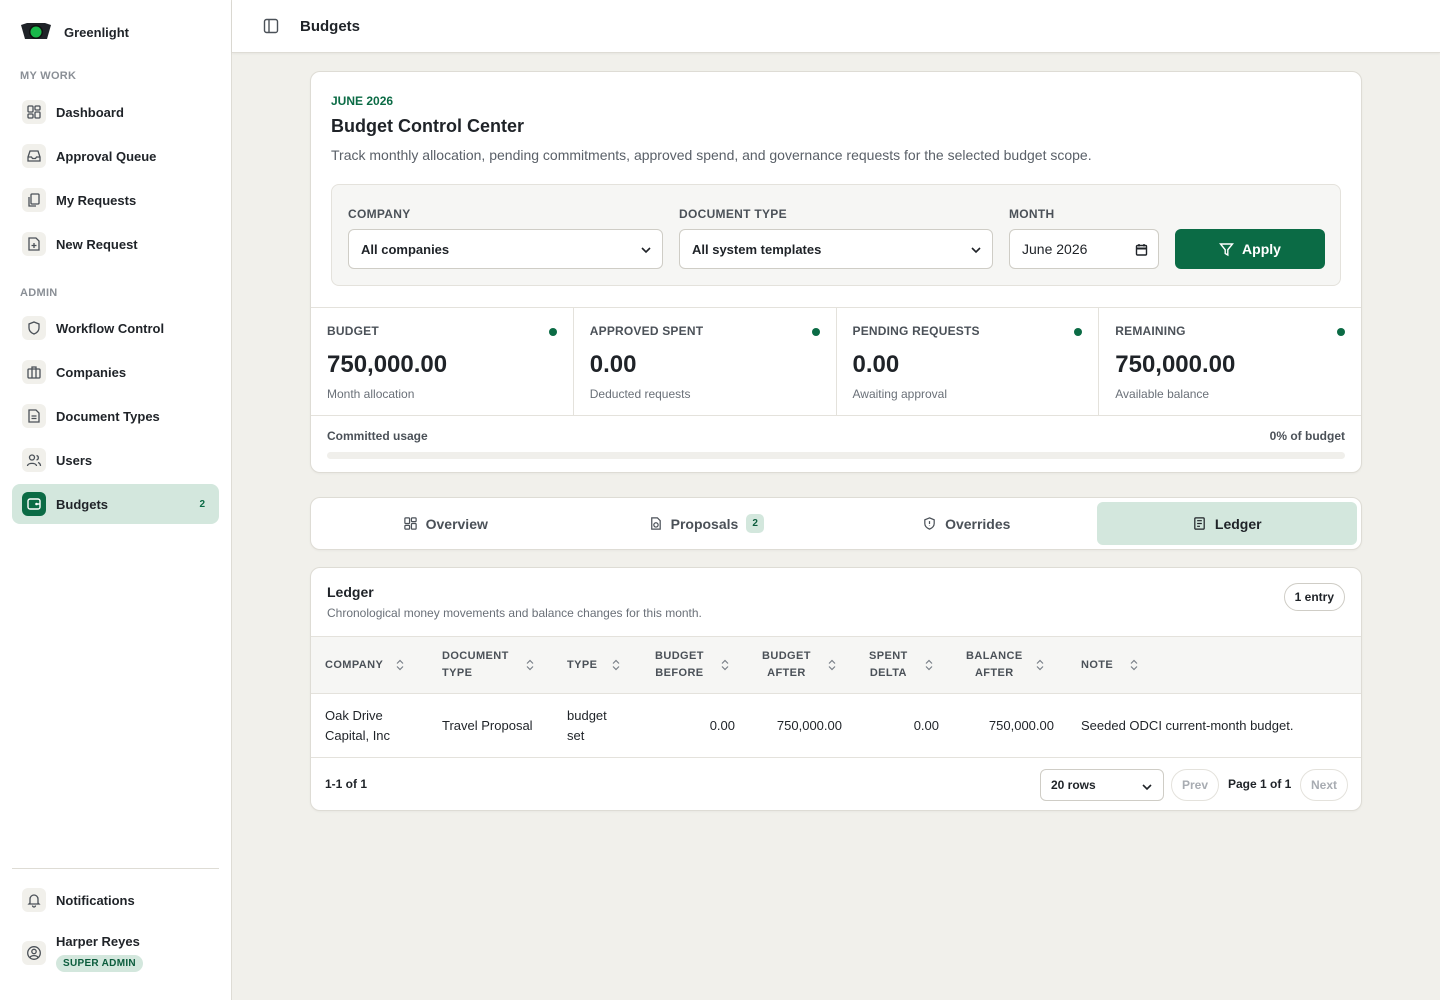  I want to click on sidebar-item-companies: Companies, so click(115, 372).